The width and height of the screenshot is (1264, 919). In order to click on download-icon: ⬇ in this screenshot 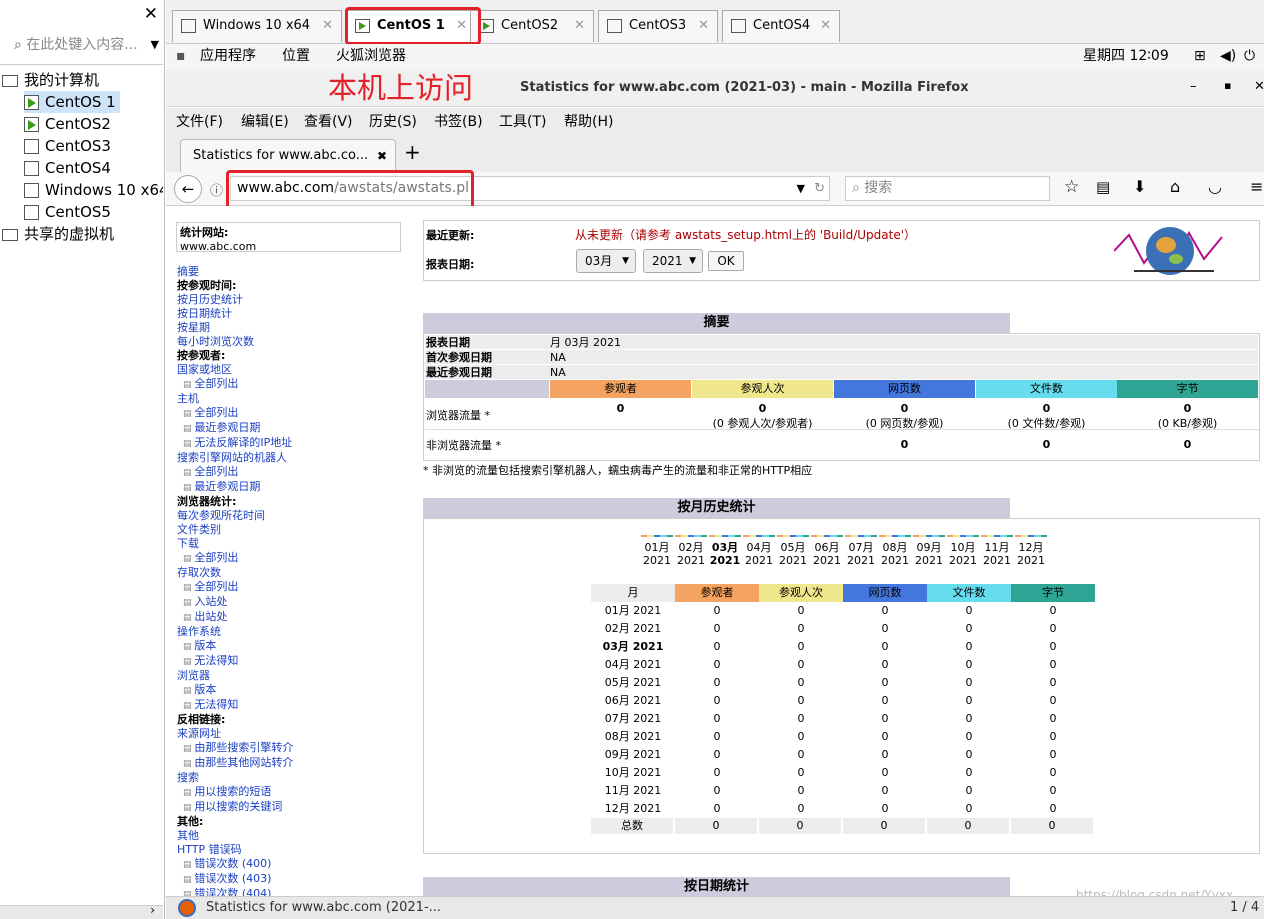, I will do `click(1139, 186)`.